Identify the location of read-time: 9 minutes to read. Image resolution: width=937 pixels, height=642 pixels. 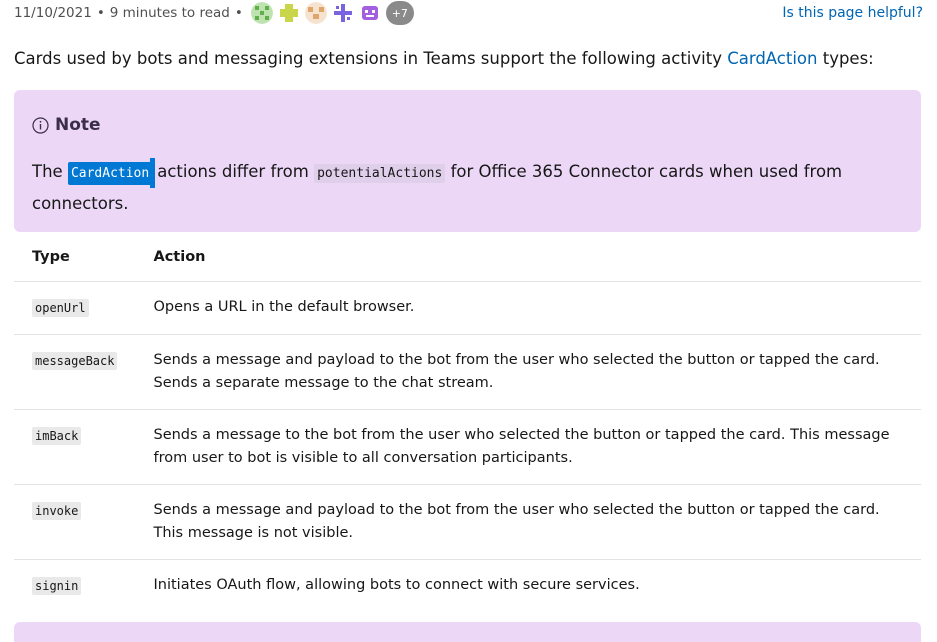
(169, 13).